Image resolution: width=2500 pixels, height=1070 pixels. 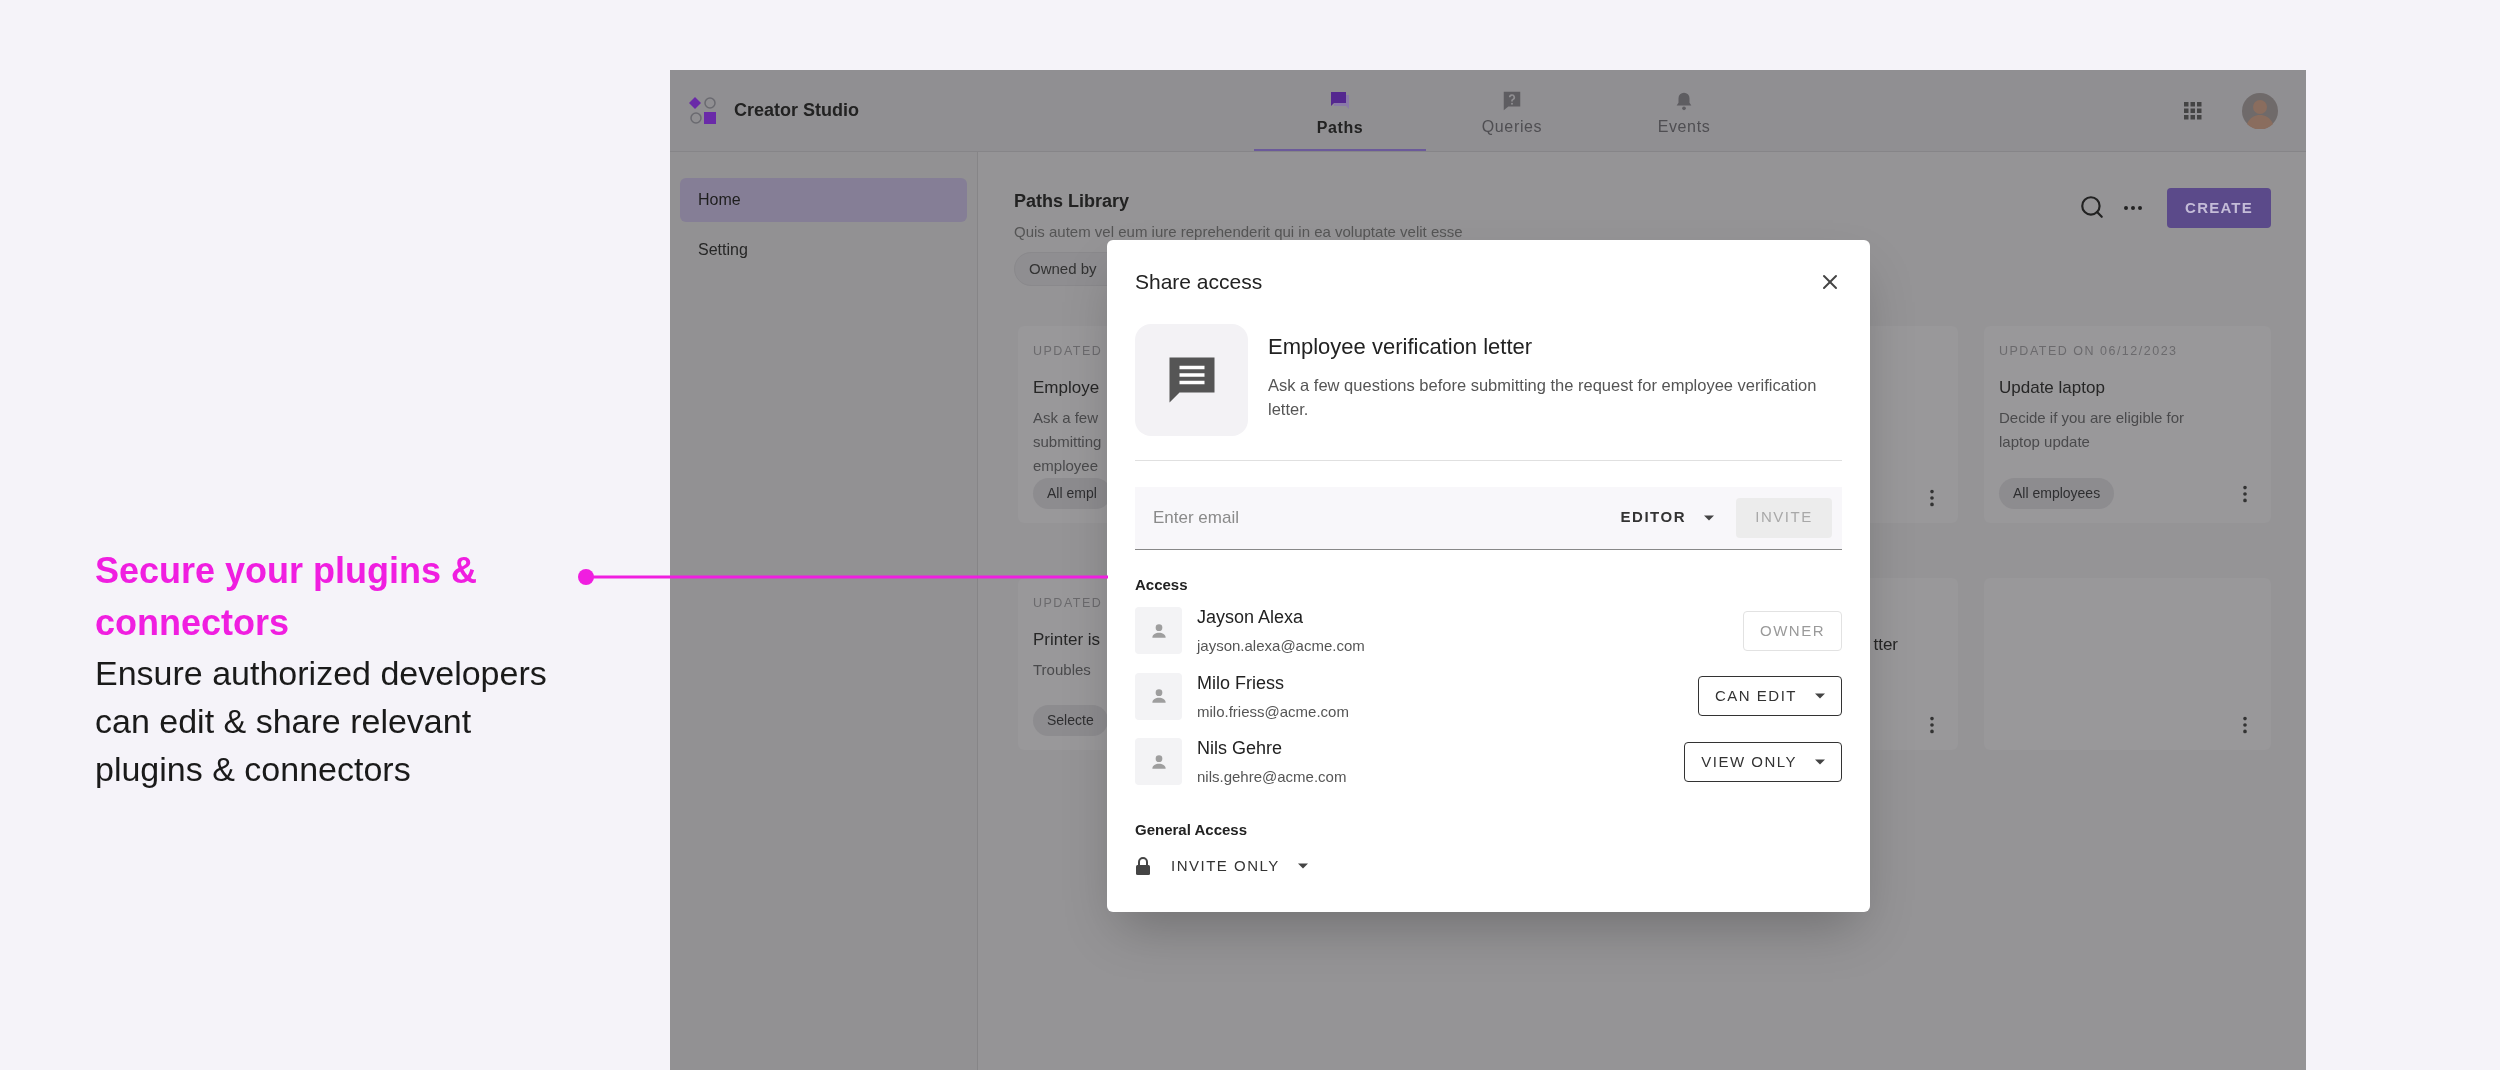 What do you see at coordinates (1684, 110) in the screenshot?
I see `nav-tab: Events` at bounding box center [1684, 110].